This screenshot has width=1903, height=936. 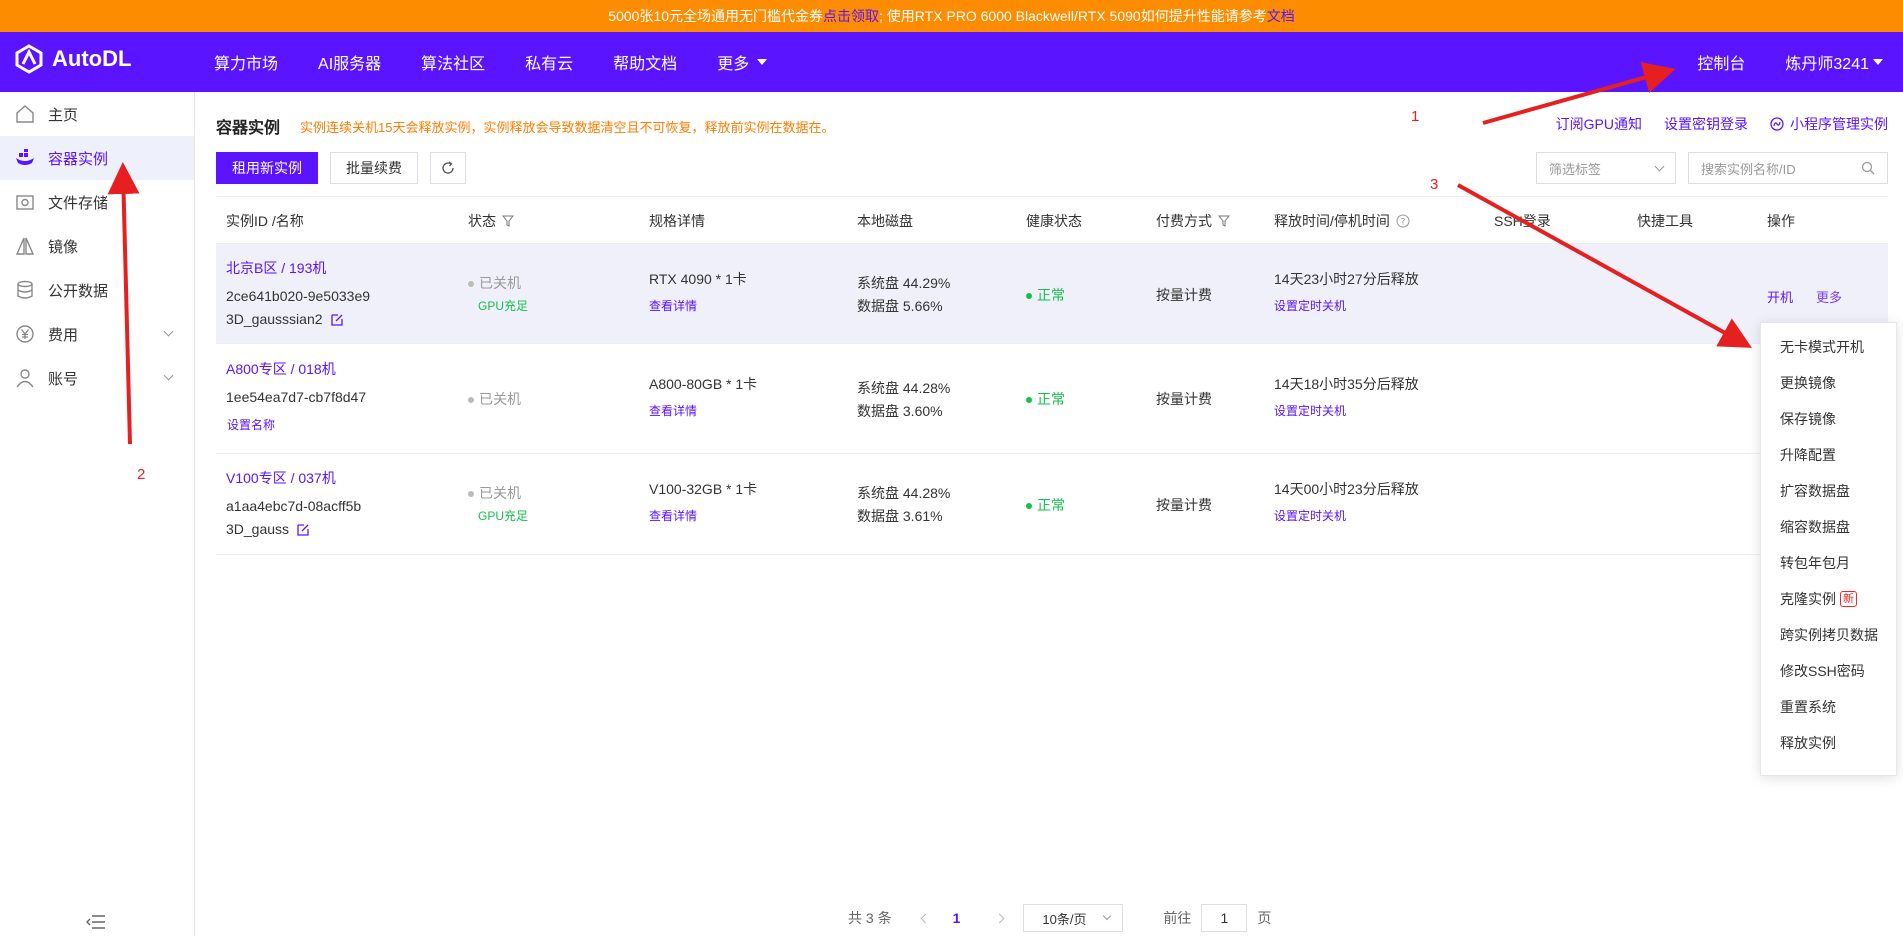 What do you see at coordinates (500, 283) in the screenshot?
I see `status-text: 已关机` at bounding box center [500, 283].